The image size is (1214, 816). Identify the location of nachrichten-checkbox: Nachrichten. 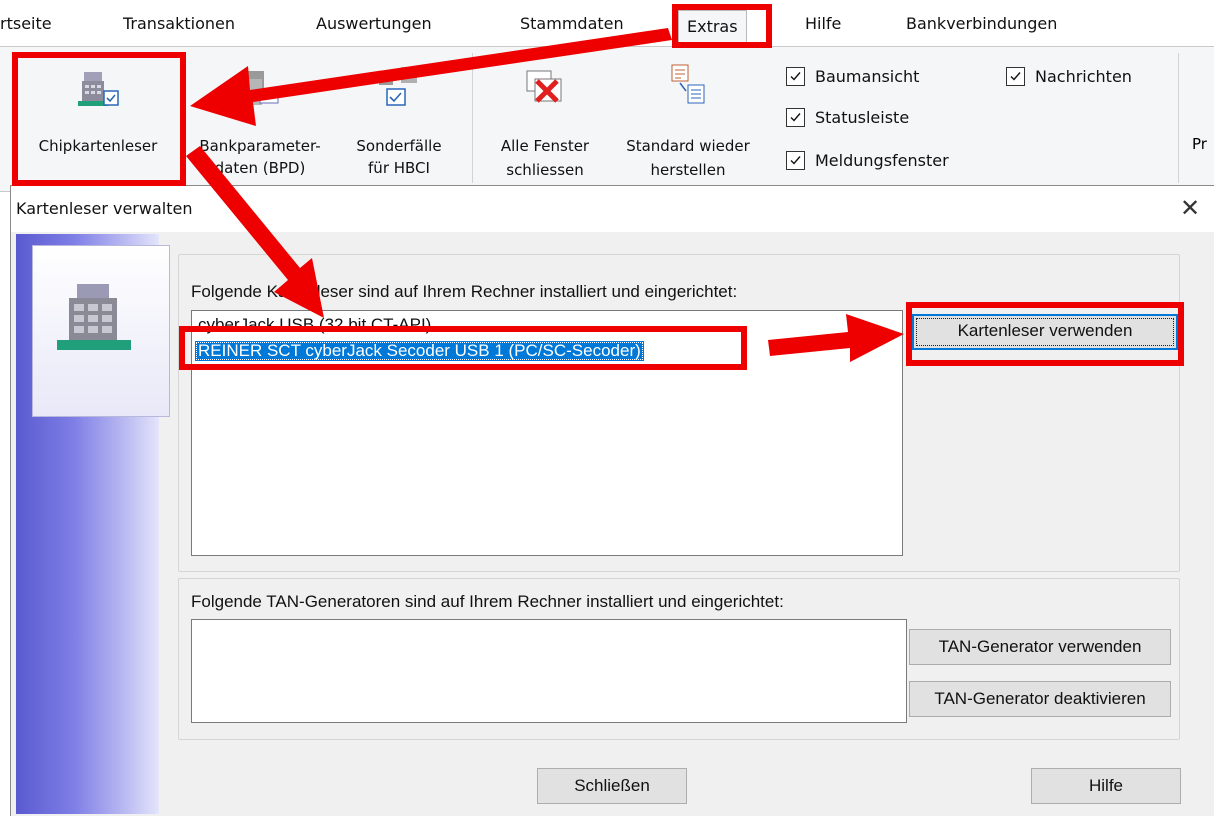
(1069, 76).